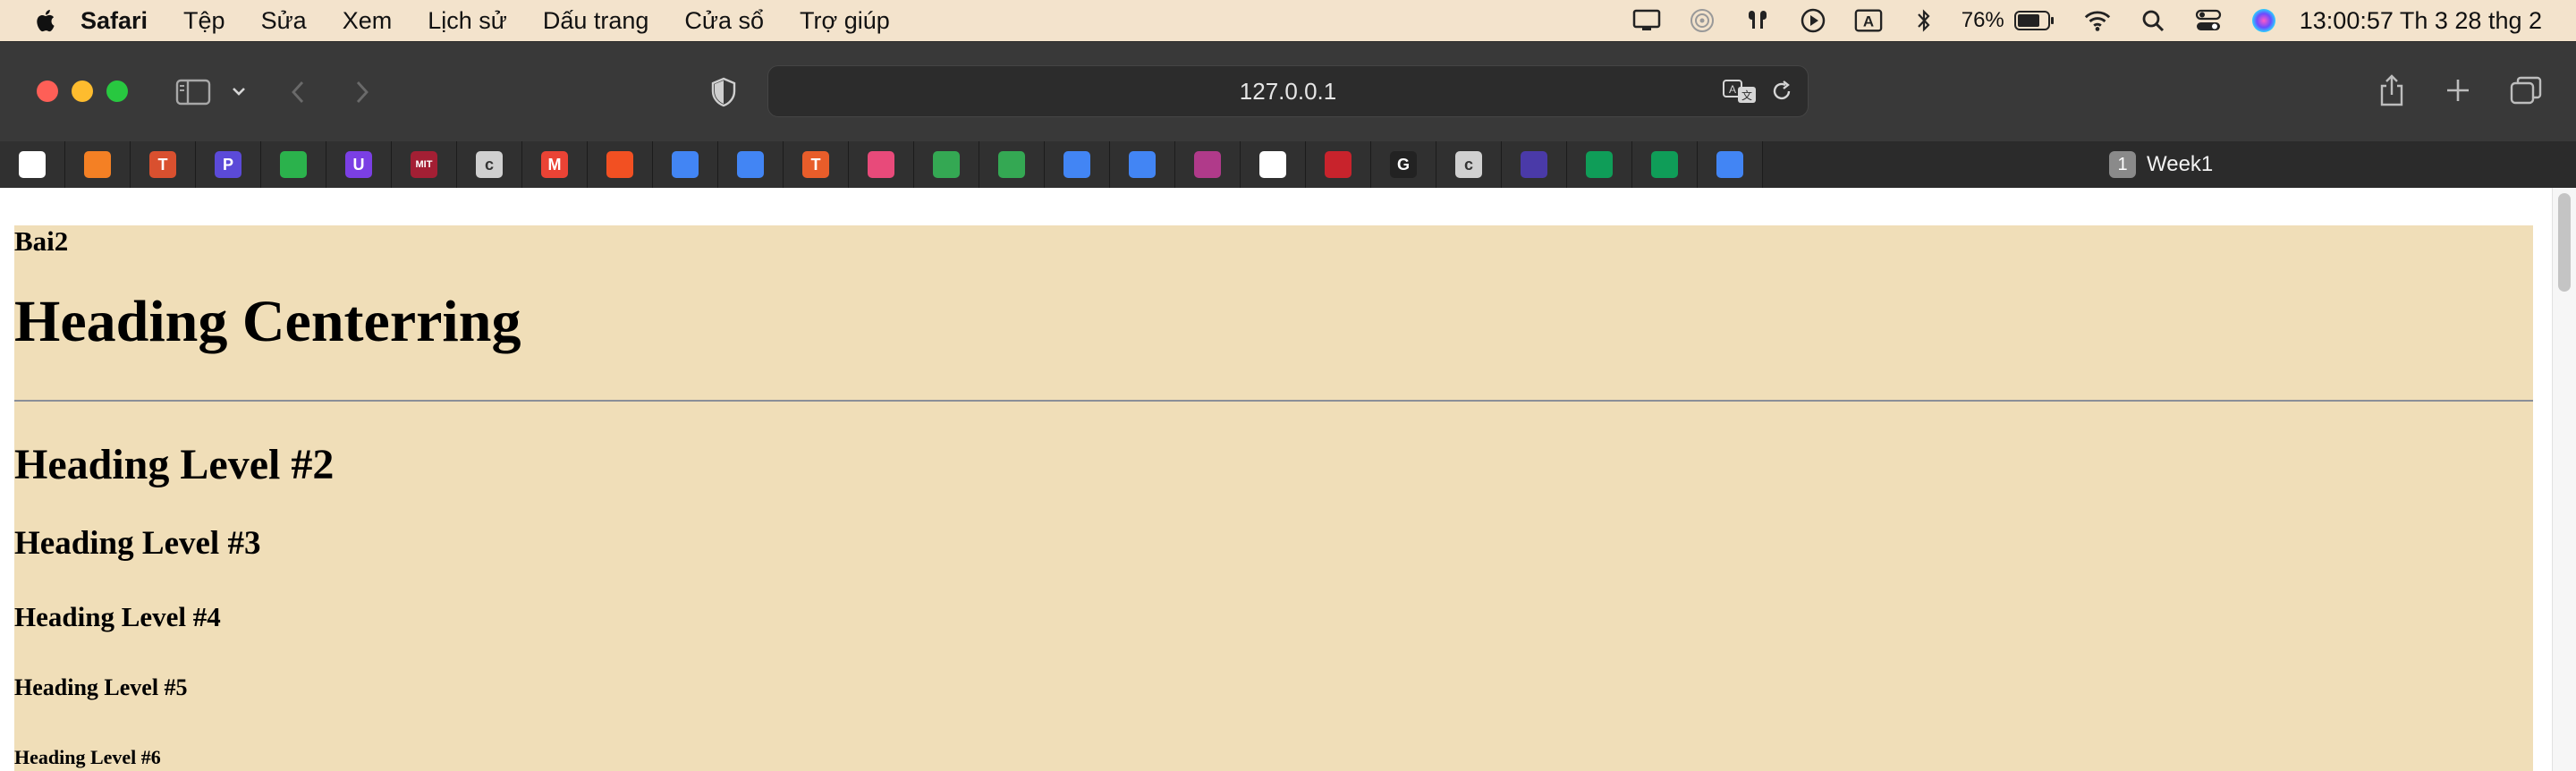  Describe the element at coordinates (2208, 20) in the screenshot. I see `control-center-icon` at that location.